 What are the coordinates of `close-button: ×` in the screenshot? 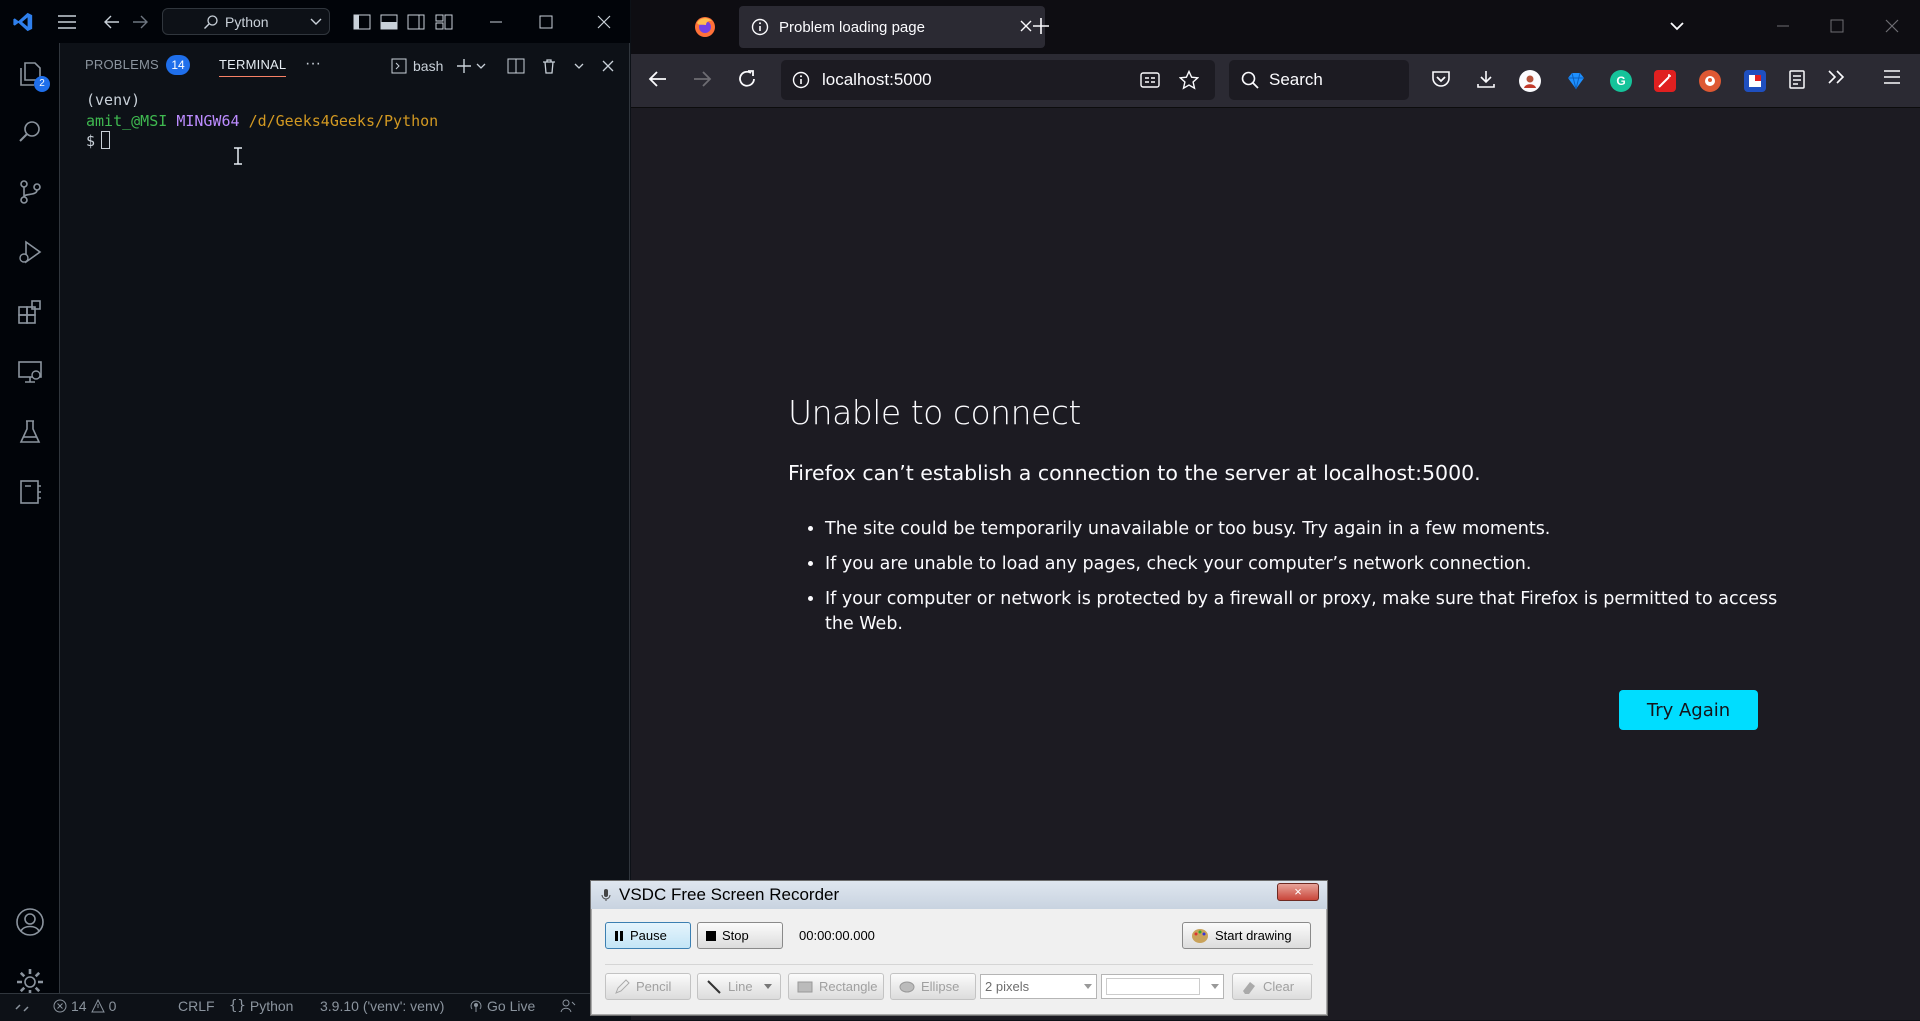 It's located at (1298, 892).